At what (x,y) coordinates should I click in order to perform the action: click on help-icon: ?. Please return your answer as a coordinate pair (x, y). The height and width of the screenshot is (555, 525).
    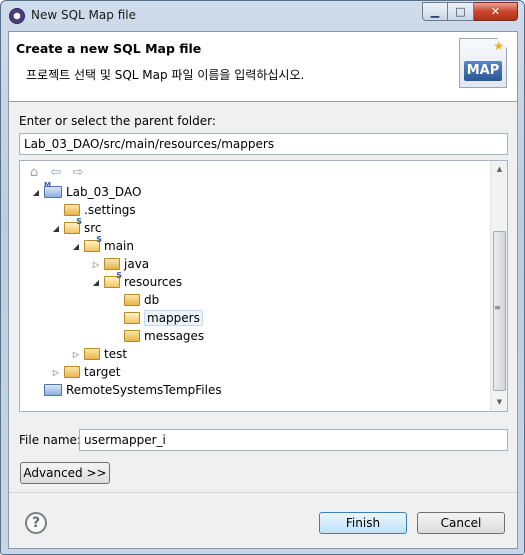
    Looking at the image, I should click on (36, 523).